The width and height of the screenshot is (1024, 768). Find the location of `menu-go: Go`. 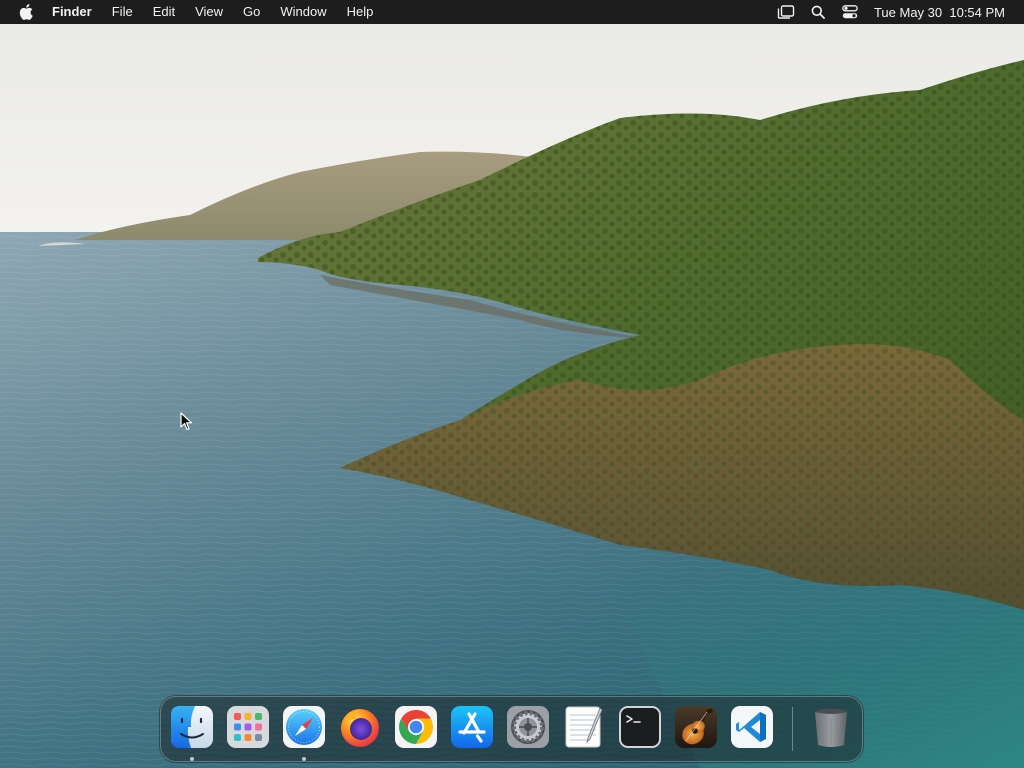

menu-go: Go is located at coordinates (251, 12).